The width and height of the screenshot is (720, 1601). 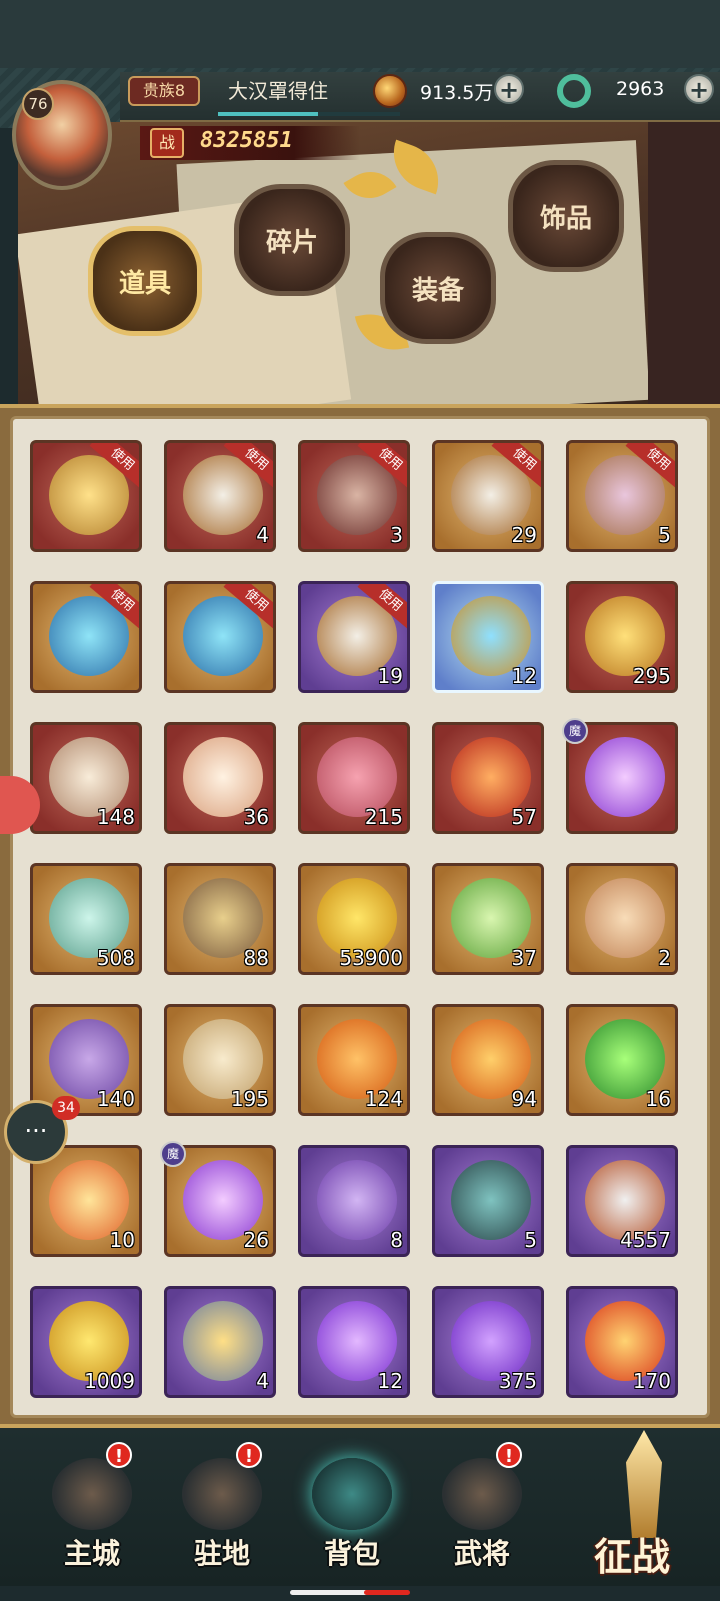 I want to click on inventory-item: 195, so click(x=220, y=1060).